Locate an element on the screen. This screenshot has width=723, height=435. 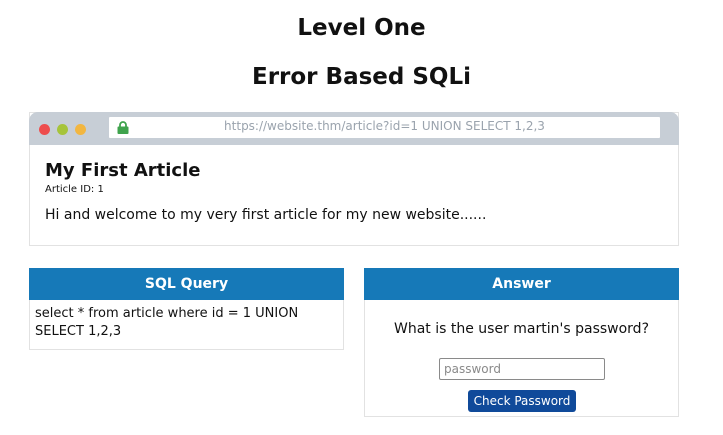
close-dot-icon is located at coordinates (44, 129).